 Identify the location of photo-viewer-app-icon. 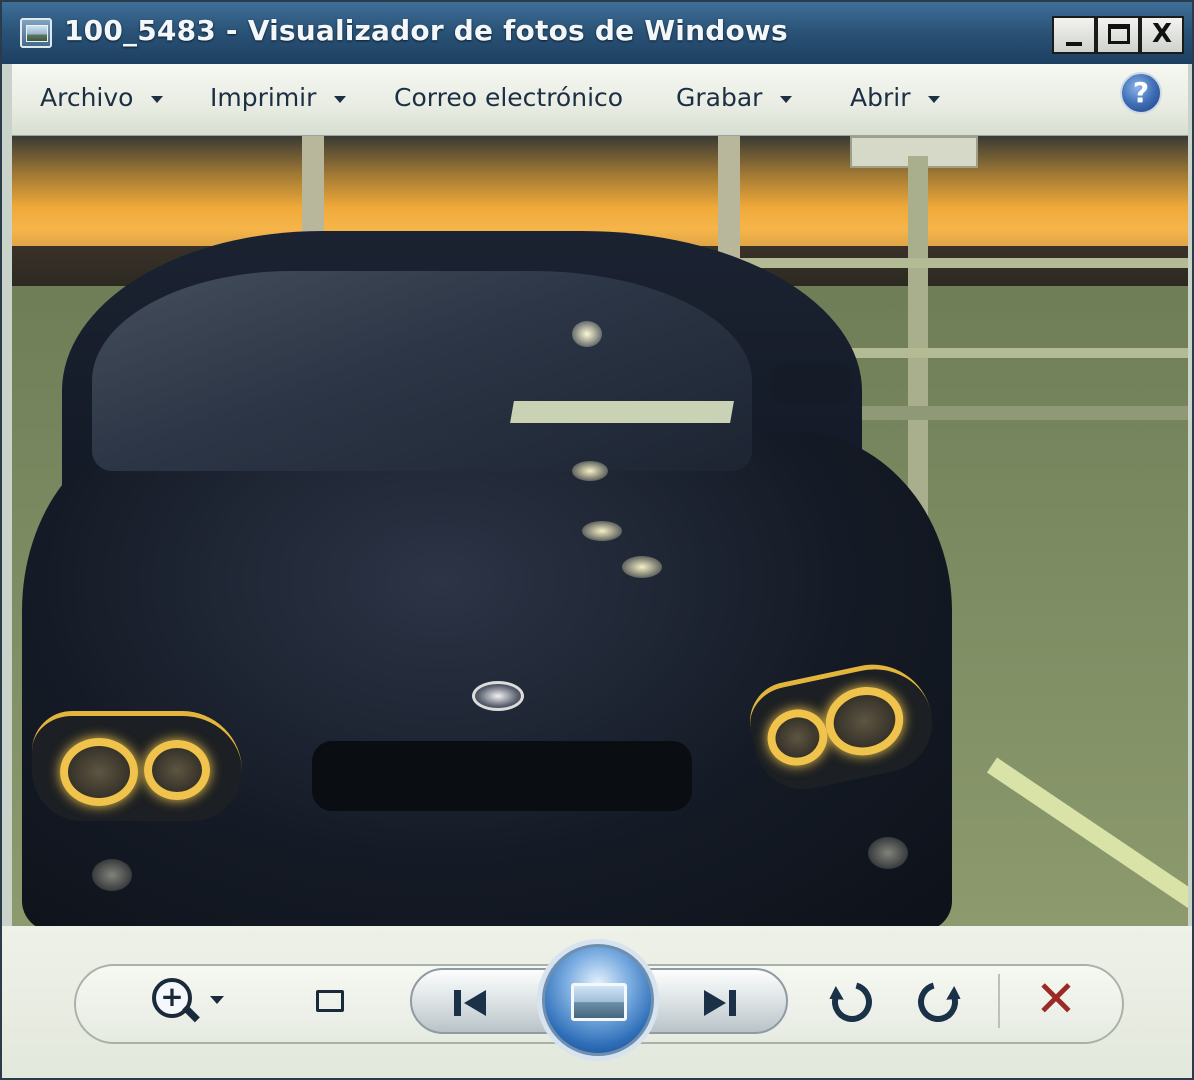
(36, 33).